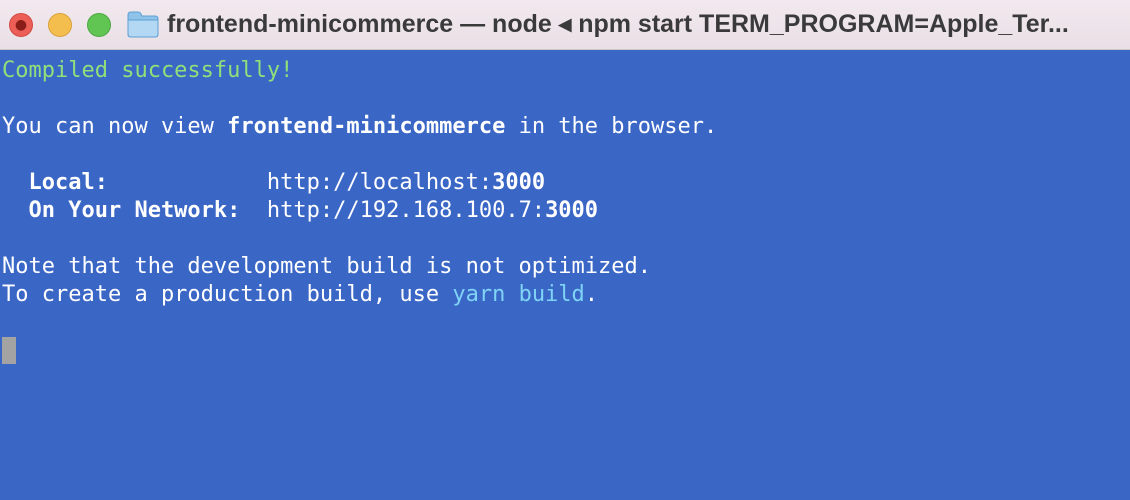 This screenshot has width=1130, height=500. What do you see at coordinates (406, 210) in the screenshot?
I see `network-url: http://192.168.100.7:` at bounding box center [406, 210].